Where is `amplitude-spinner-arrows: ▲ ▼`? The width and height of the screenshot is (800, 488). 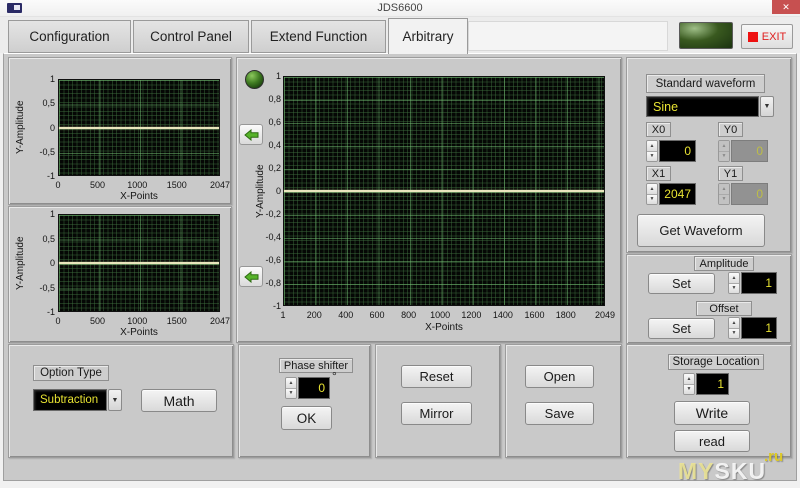 amplitude-spinner-arrows: ▲ ▼ is located at coordinates (734, 283).